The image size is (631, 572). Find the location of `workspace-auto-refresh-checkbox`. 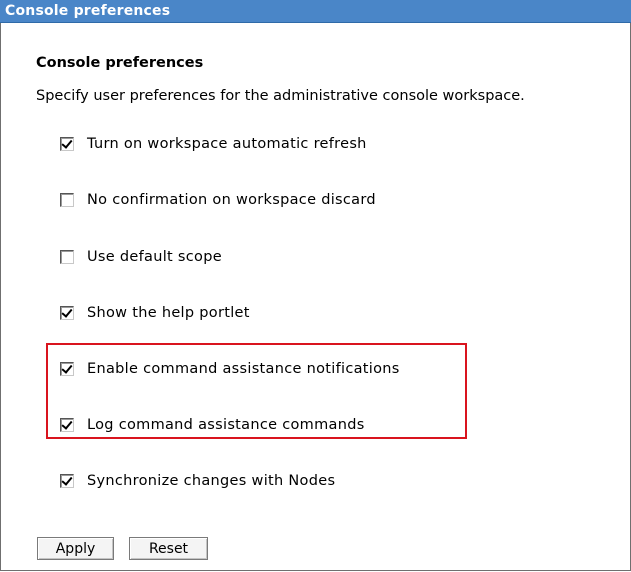

workspace-auto-refresh-checkbox is located at coordinates (67, 144).